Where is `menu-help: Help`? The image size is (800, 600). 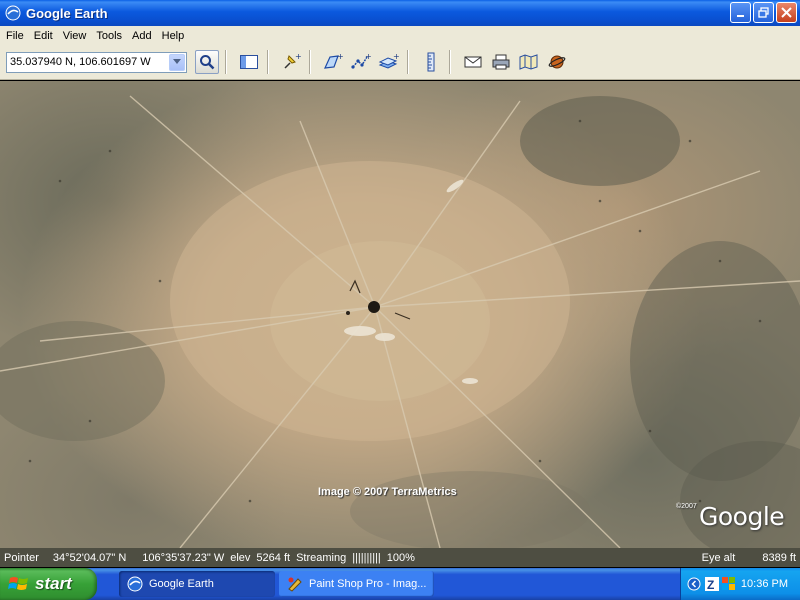
menu-help: Help is located at coordinates (174, 36).